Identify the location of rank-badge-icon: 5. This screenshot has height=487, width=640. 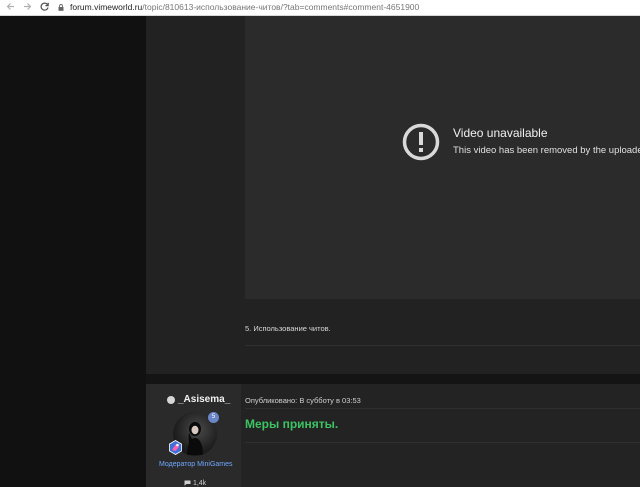
(213, 417).